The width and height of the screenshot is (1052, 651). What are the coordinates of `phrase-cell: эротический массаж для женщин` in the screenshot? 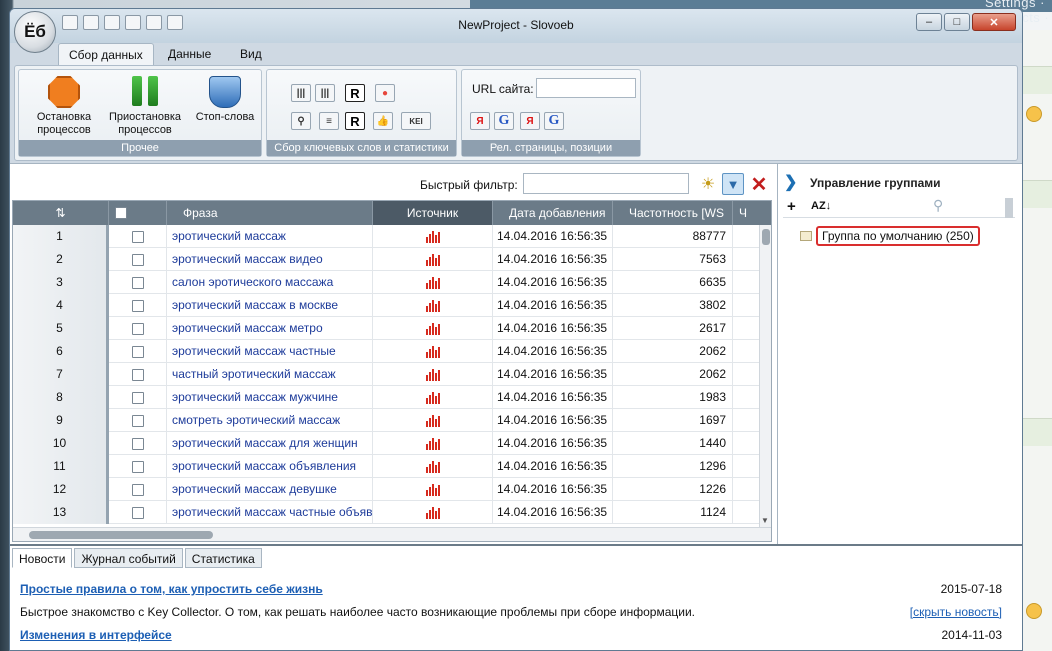 It's located at (270, 443).